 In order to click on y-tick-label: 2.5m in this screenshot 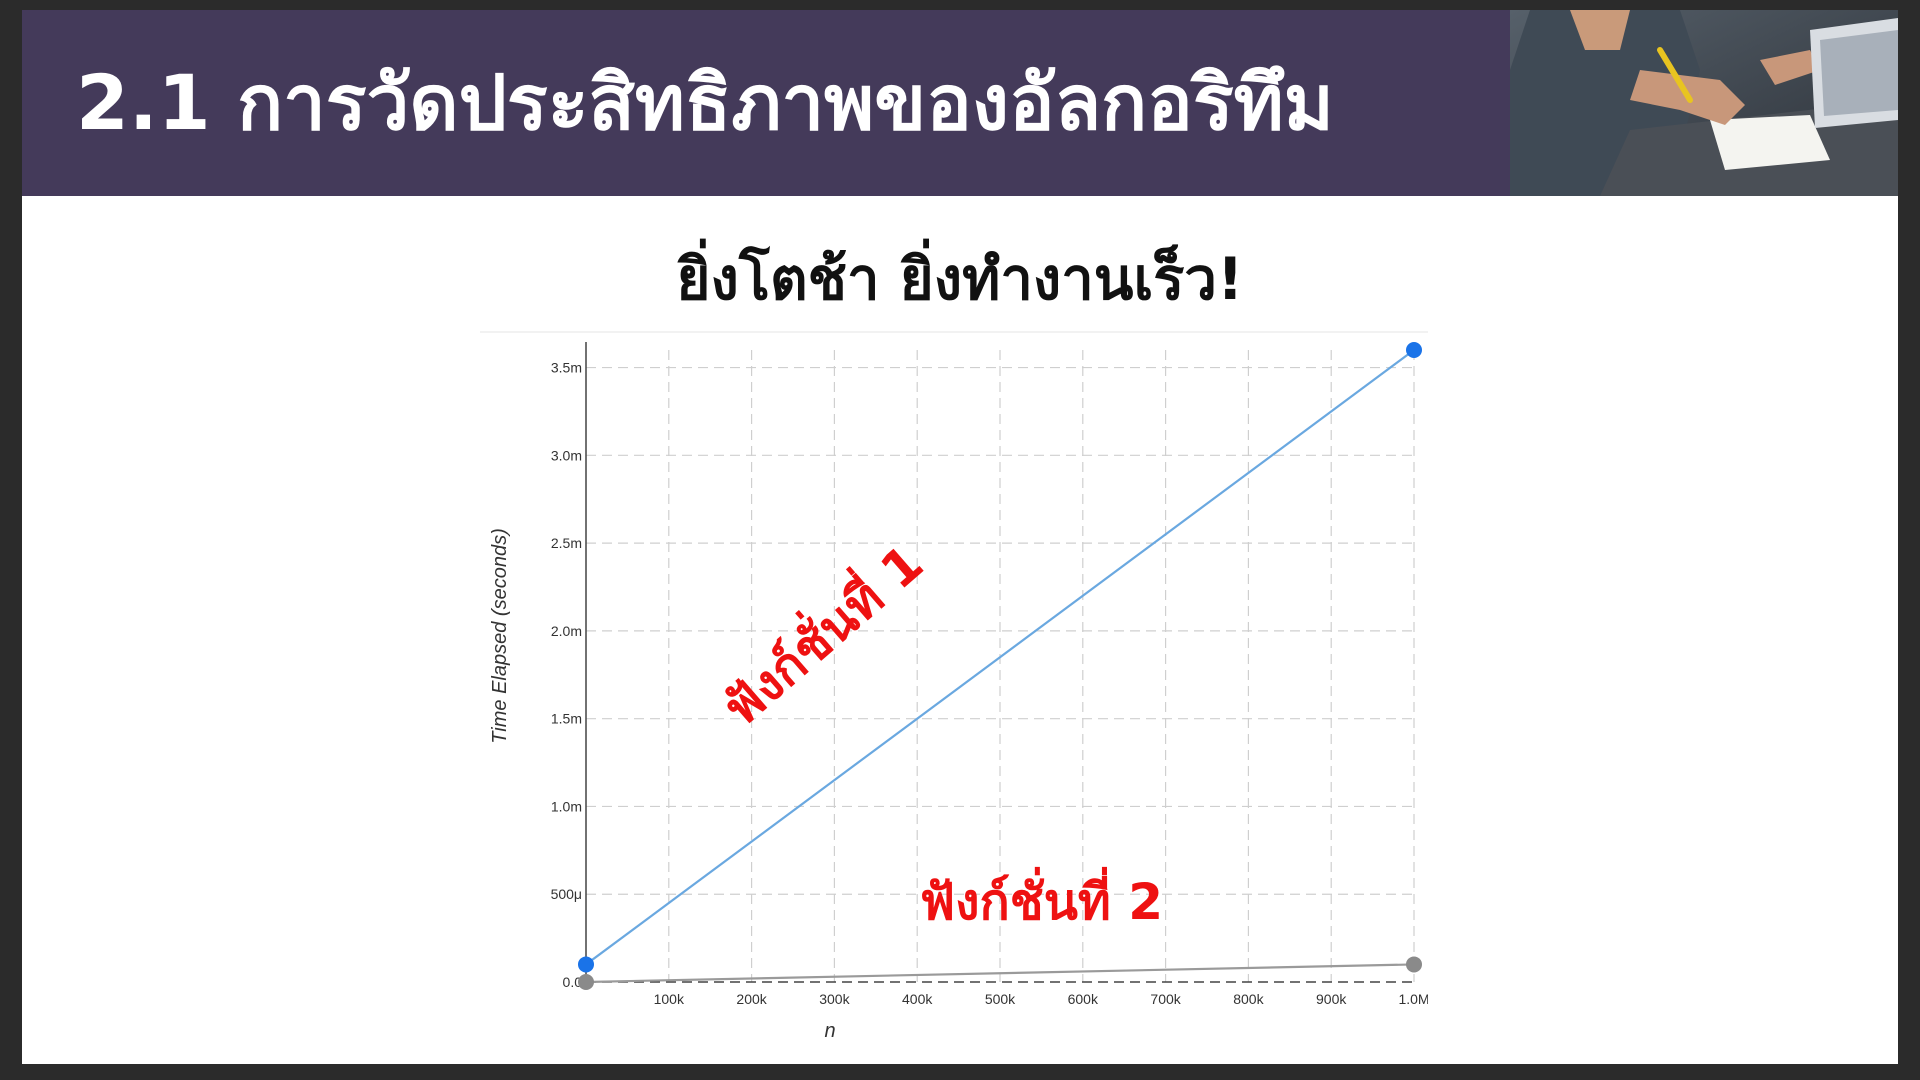, I will do `click(566, 543)`.